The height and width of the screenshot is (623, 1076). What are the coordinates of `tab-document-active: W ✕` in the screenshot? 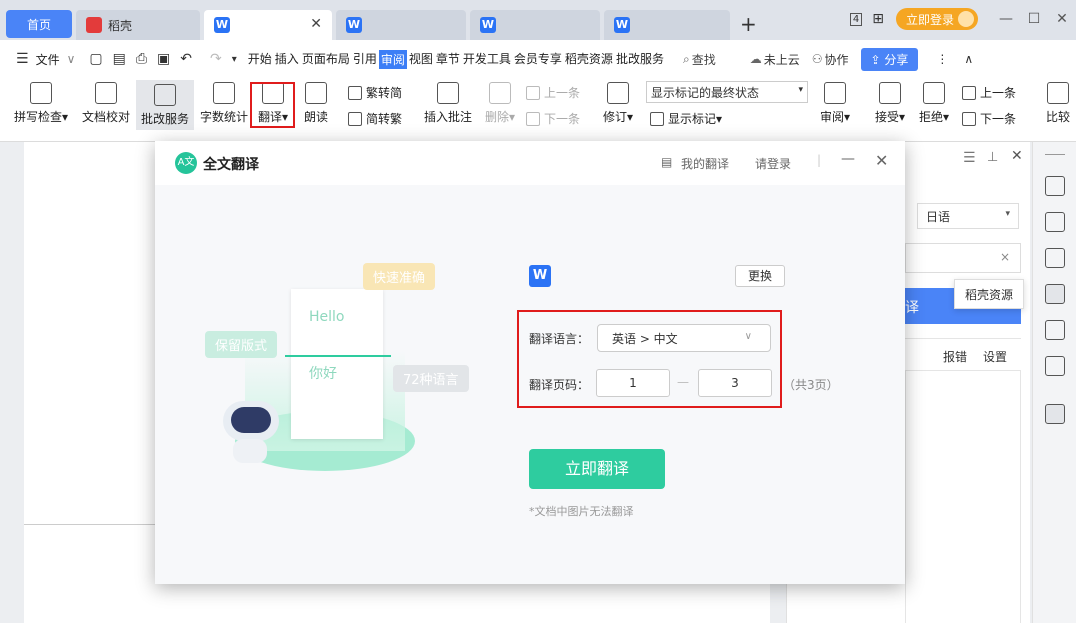 It's located at (268, 25).